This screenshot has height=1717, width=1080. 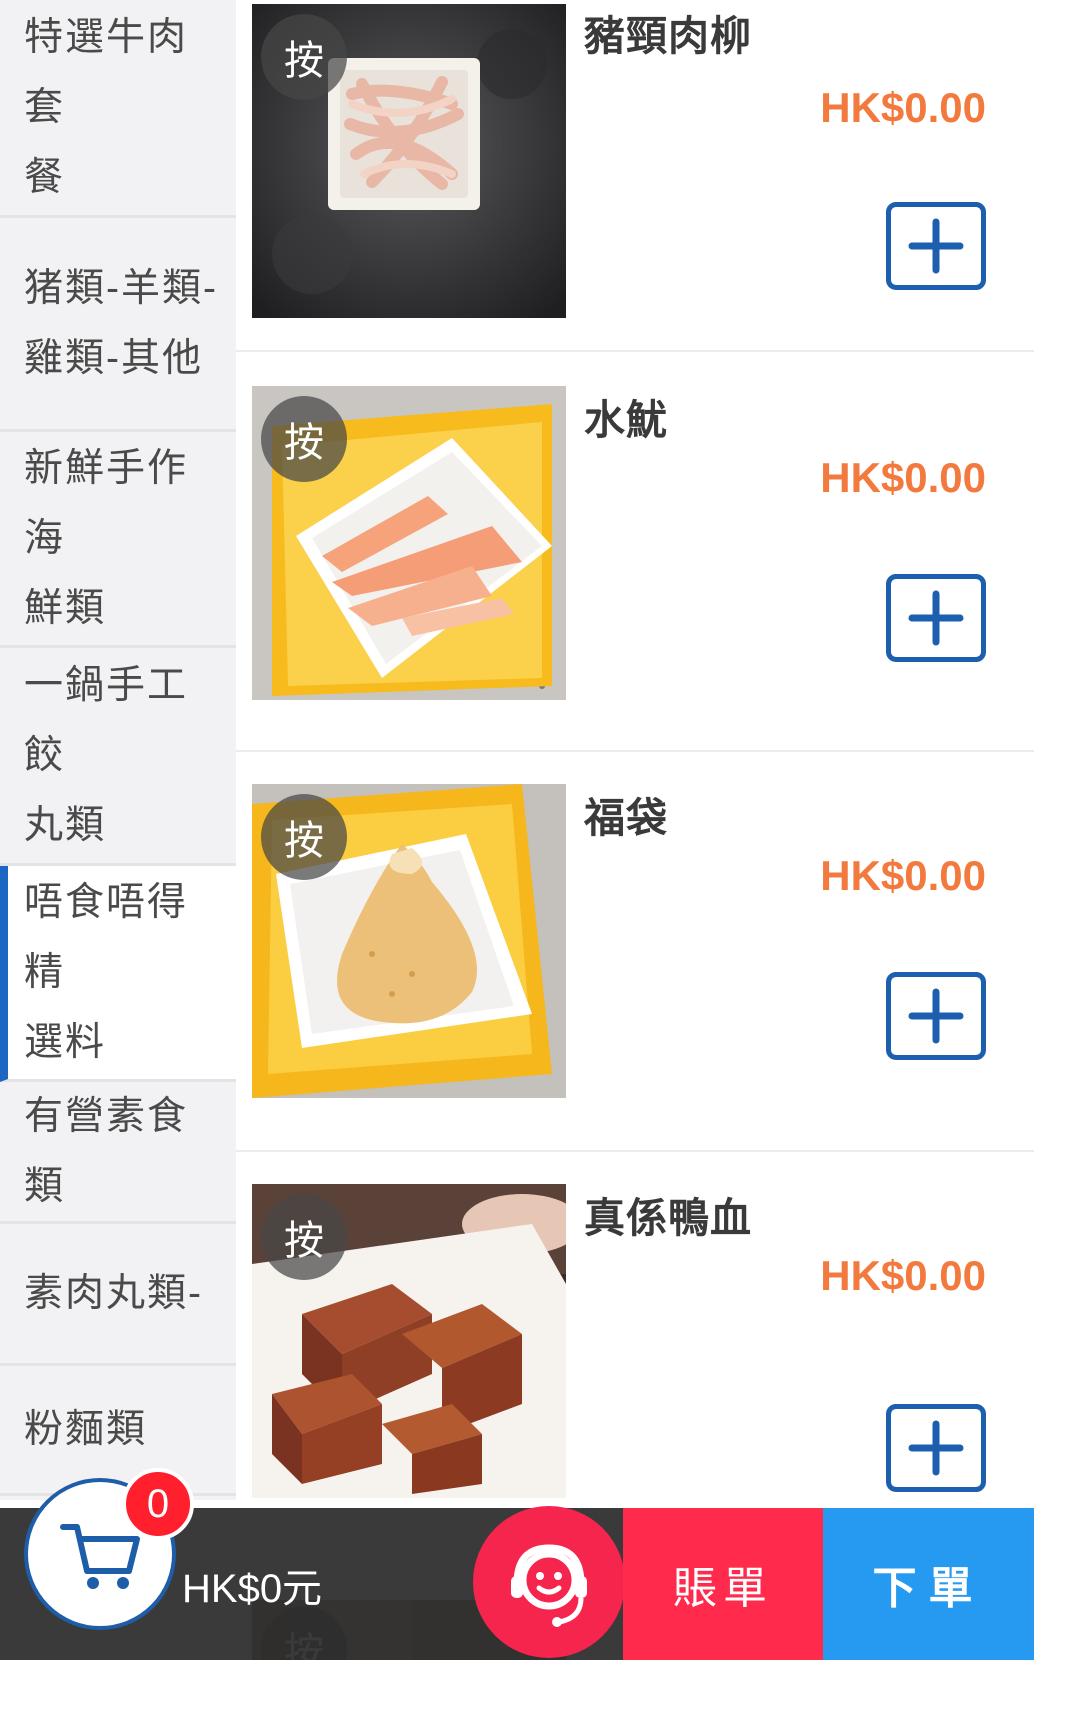 I want to click on product-name: 水魷, so click(x=626, y=420).